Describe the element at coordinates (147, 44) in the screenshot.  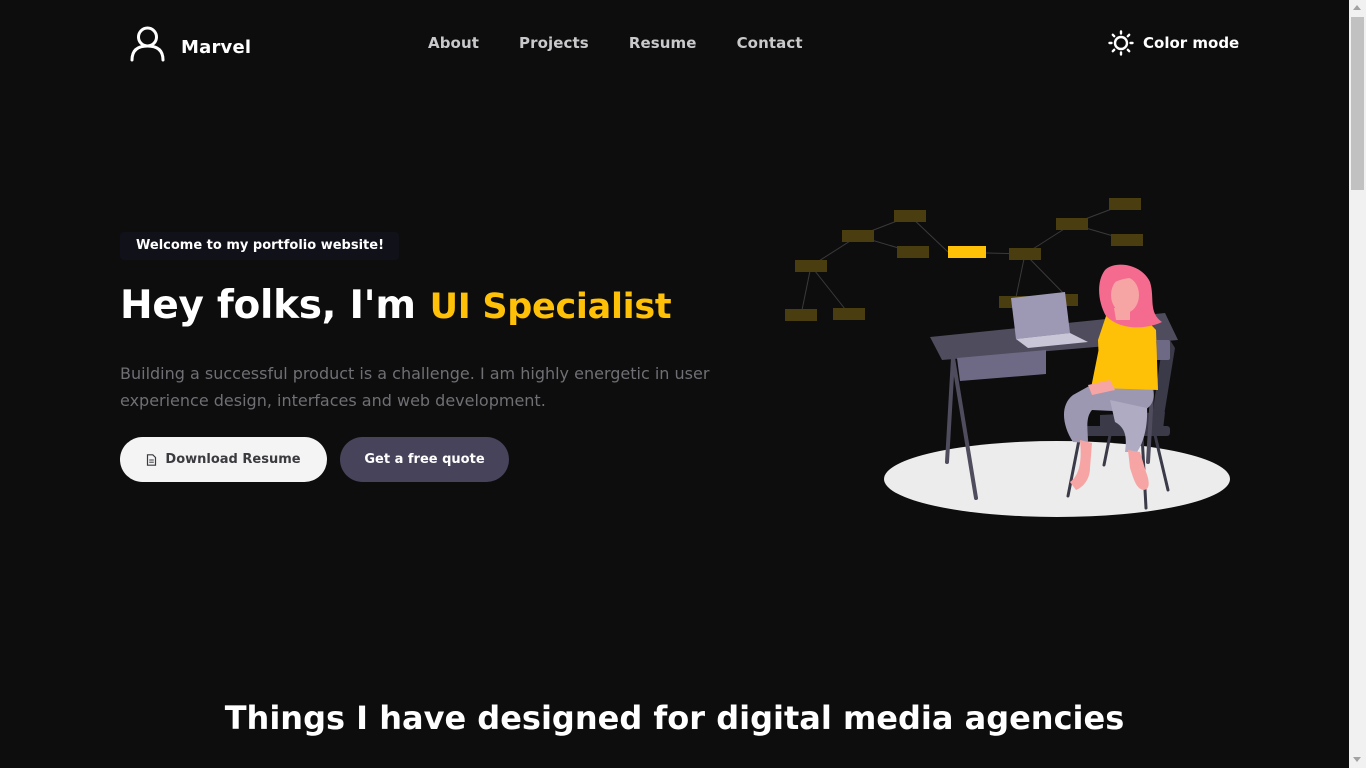
I see `user-icon` at that location.